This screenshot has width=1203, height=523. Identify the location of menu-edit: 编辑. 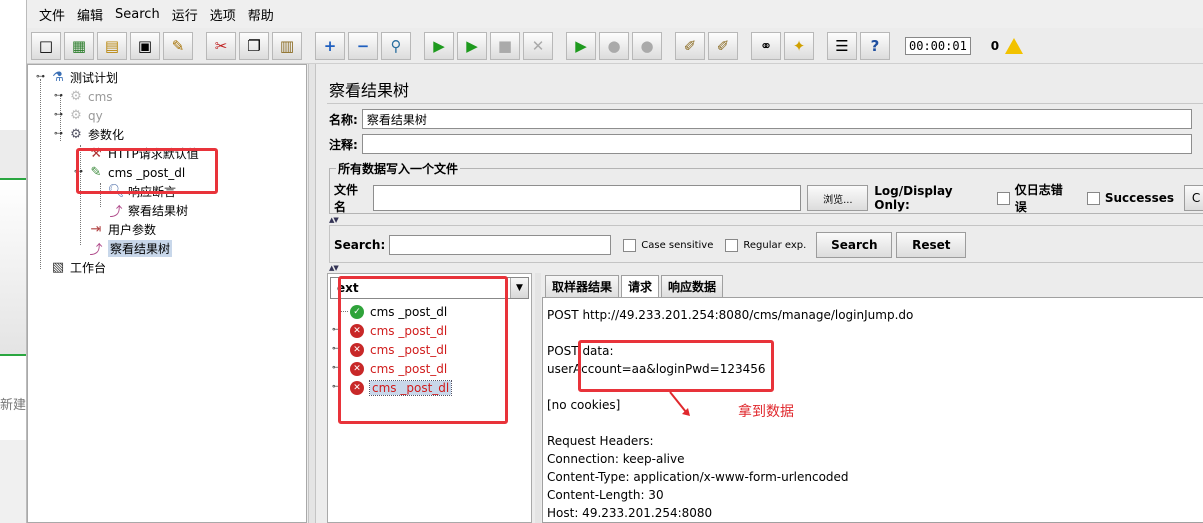
(90, 14).